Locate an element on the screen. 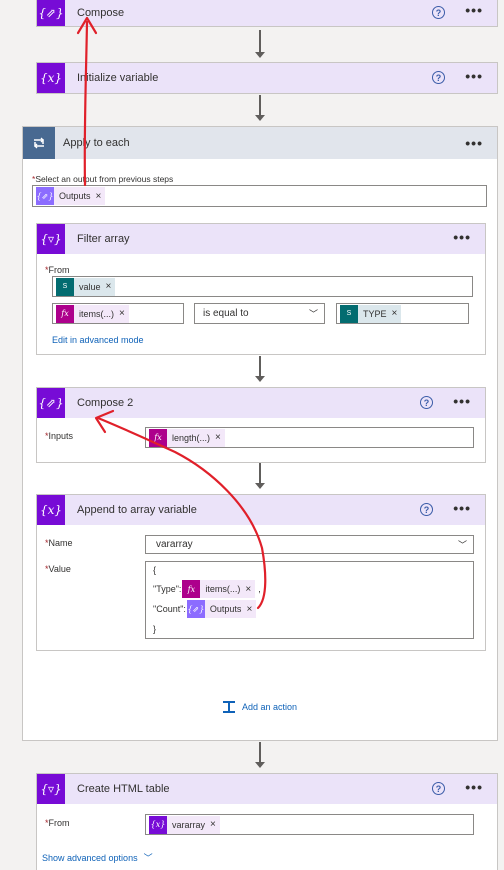 The image size is (504, 870). type-line: "Type": fx items(...) × , is located at coordinates (207, 589).